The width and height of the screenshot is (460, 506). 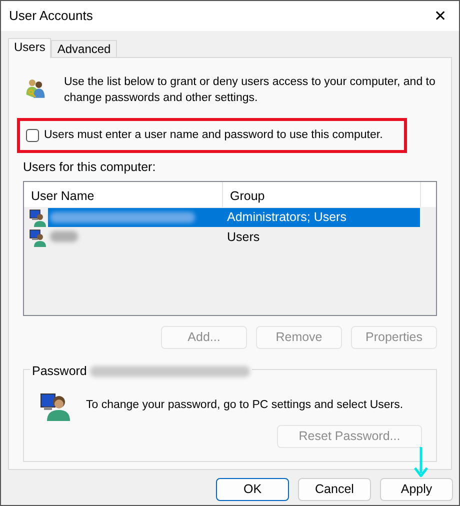 What do you see at coordinates (89, 167) in the screenshot?
I see `section-label: Users for this computer:` at bounding box center [89, 167].